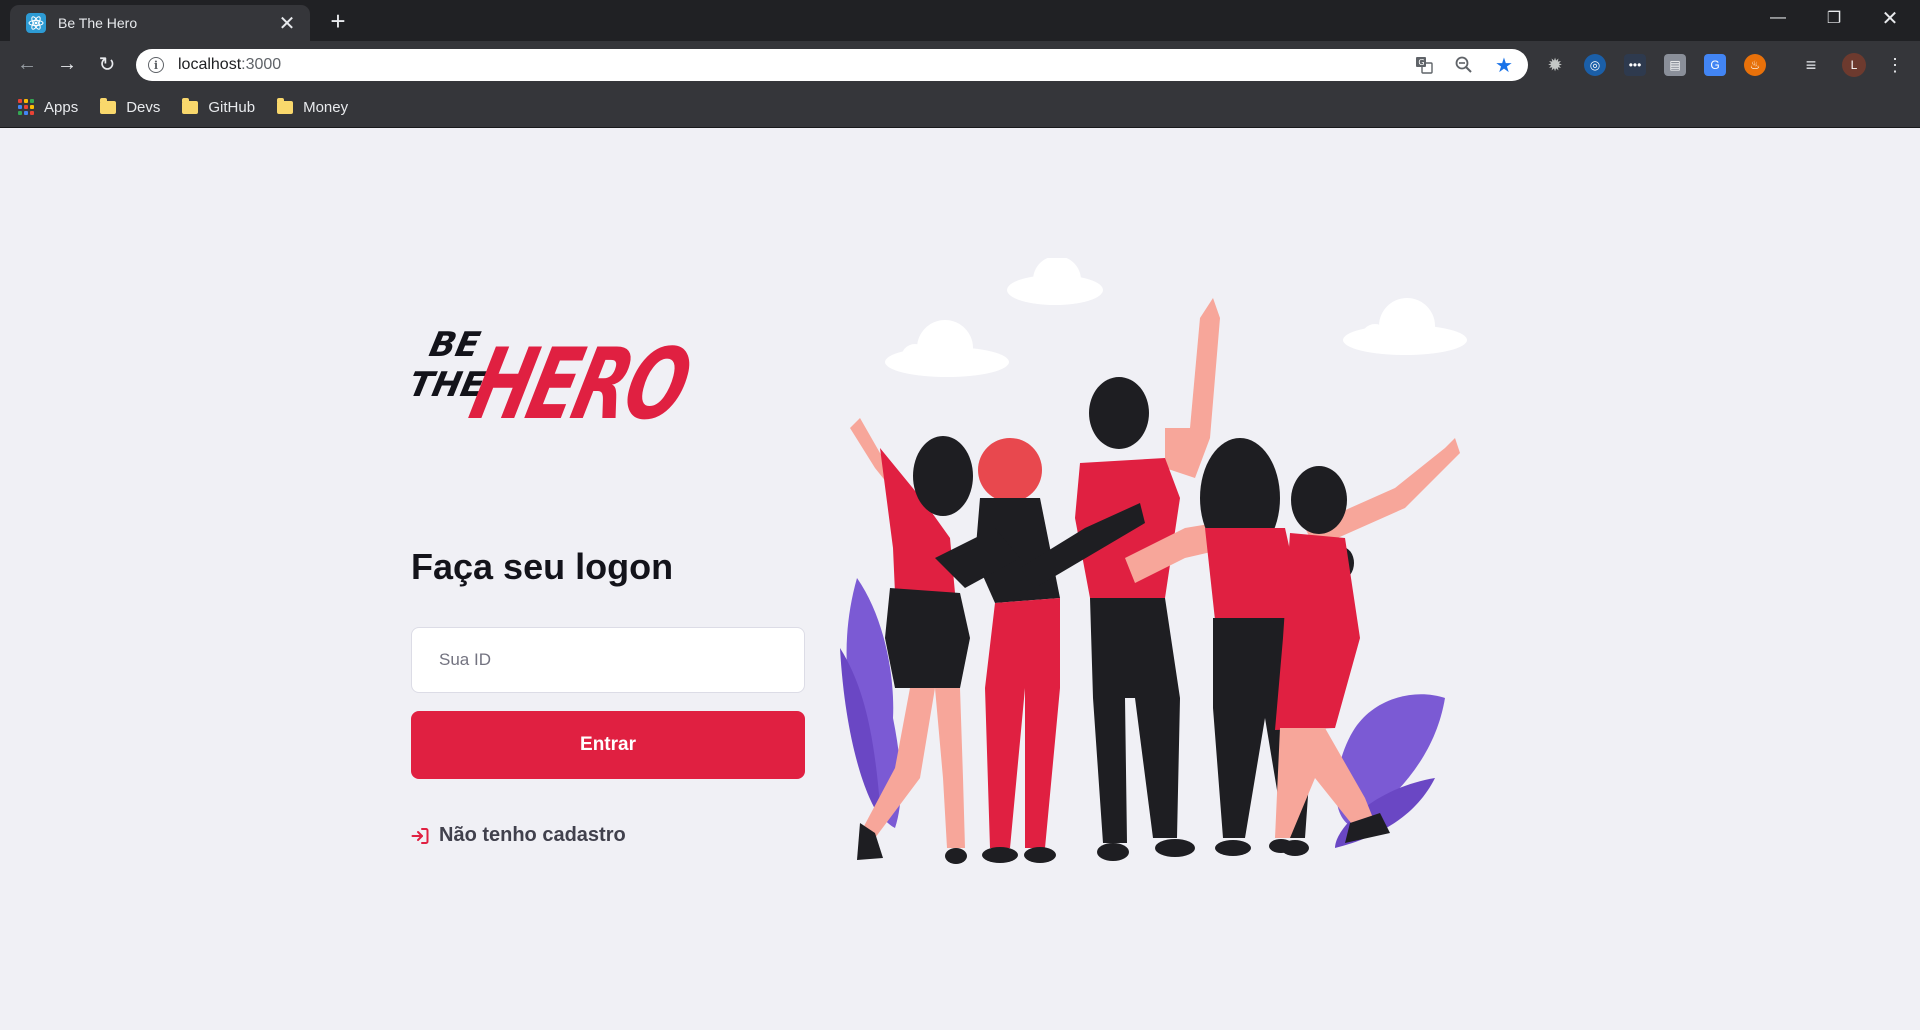 The width and height of the screenshot is (1920, 1030). I want to click on bookmark-apps: Apps, so click(48, 107).